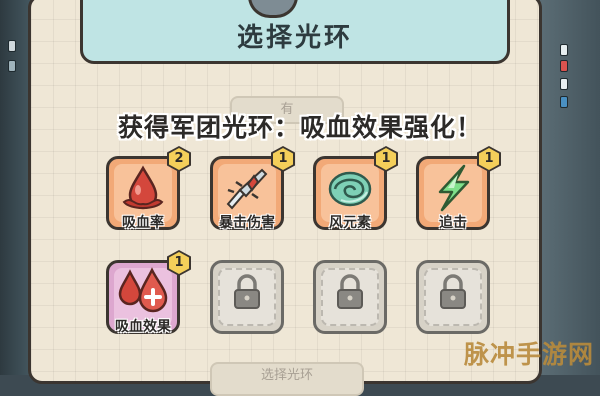 The image size is (600, 396). I want to click on halo-name: 吸血率, so click(143, 223).